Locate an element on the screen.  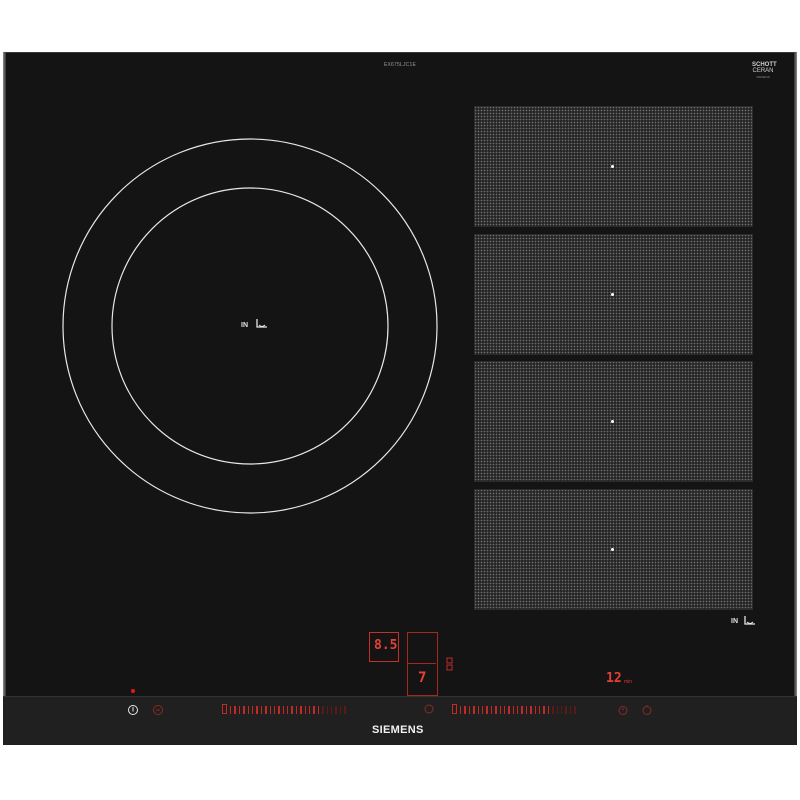
power-icon is located at coordinates (133, 710).